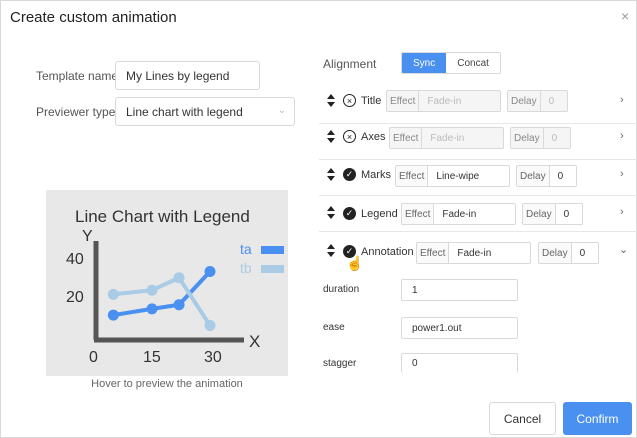 The width and height of the screenshot is (637, 438). I want to click on legend-label-ta: ta, so click(246, 249).